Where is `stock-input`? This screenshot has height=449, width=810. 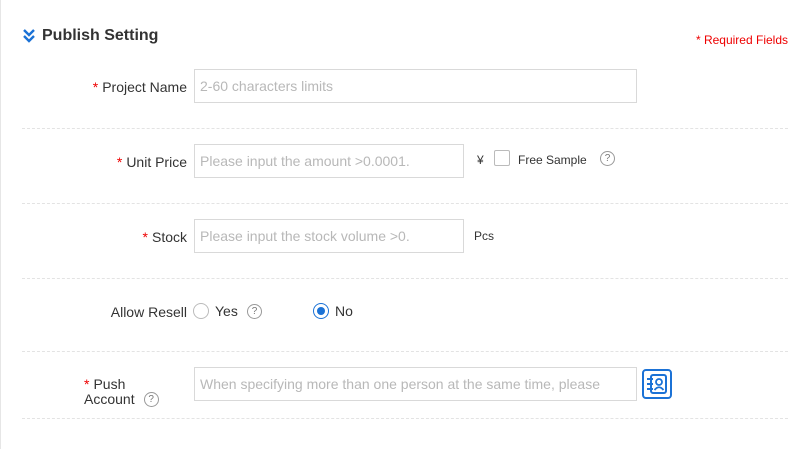 stock-input is located at coordinates (329, 236).